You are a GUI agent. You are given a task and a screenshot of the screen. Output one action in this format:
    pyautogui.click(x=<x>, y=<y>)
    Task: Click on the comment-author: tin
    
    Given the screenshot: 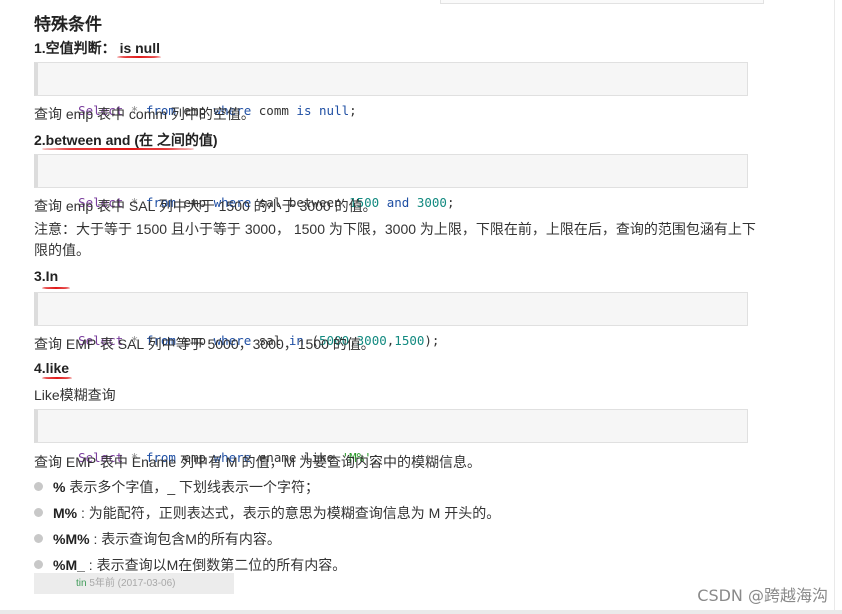 What is the action you would take?
    pyautogui.click(x=81, y=583)
    